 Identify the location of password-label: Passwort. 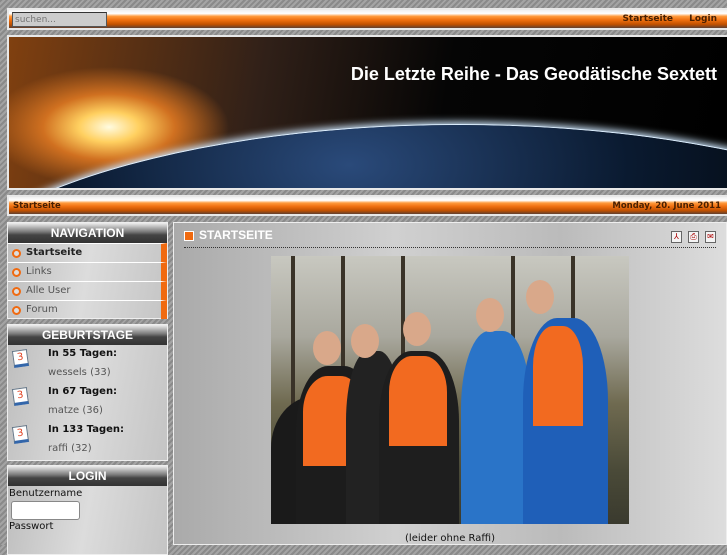
(31, 526).